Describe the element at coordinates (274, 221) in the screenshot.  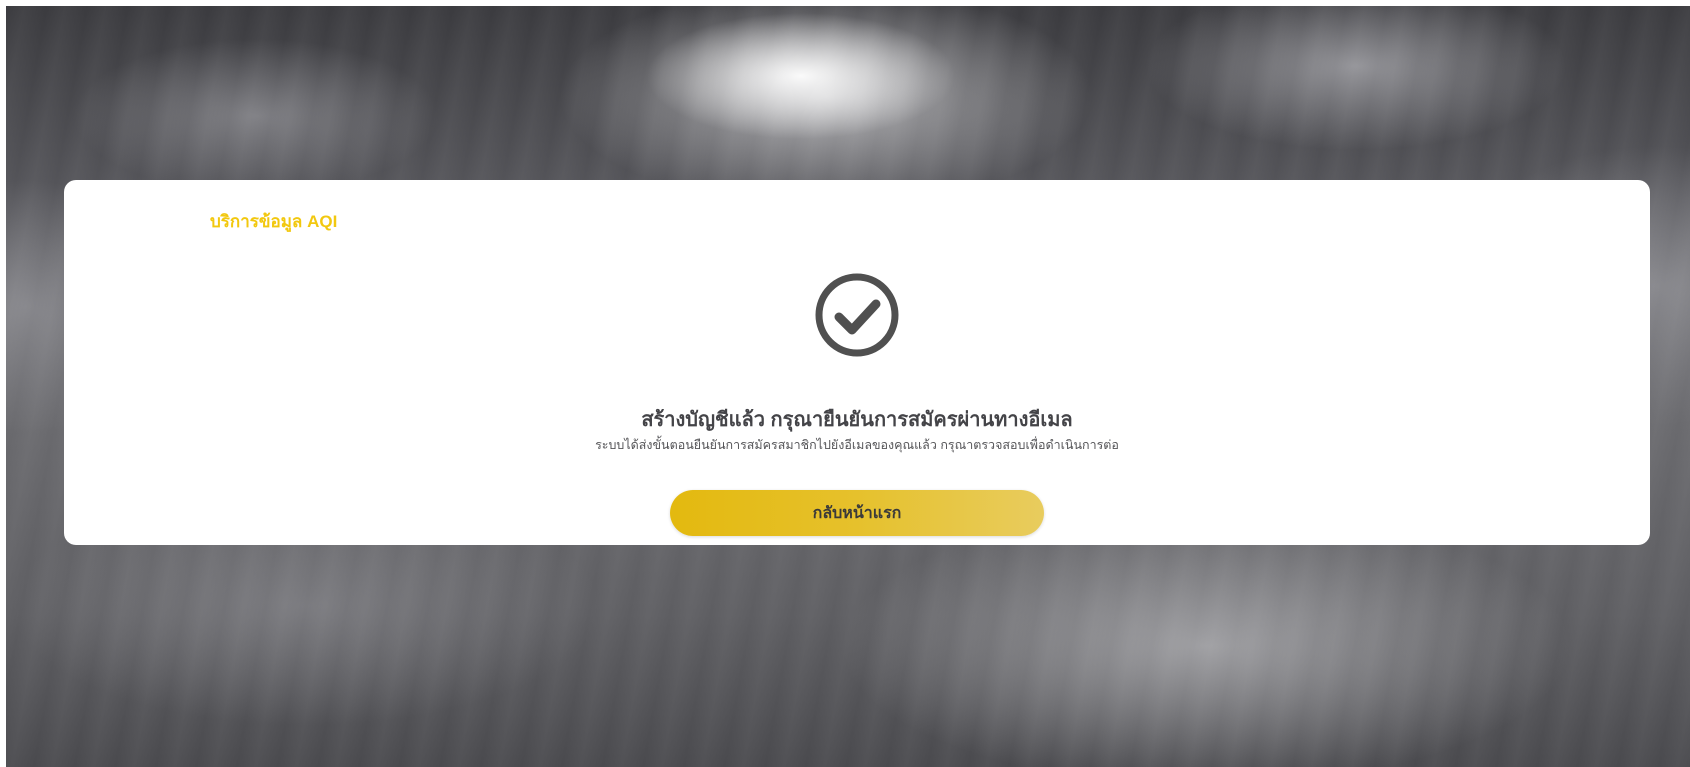
I see `brand-title: บริการข้อมูล AQI` at that location.